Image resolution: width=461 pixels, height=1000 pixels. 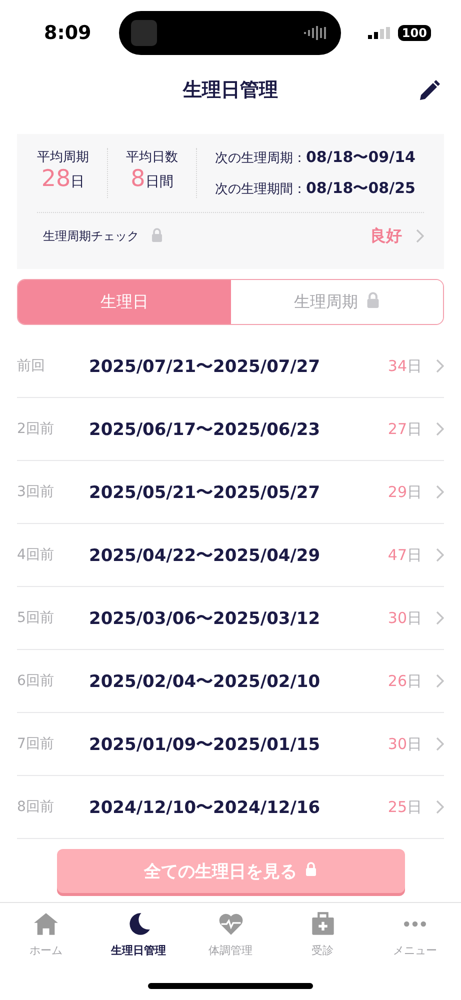 What do you see at coordinates (315, 33) in the screenshot?
I see `waveform-icon` at bounding box center [315, 33].